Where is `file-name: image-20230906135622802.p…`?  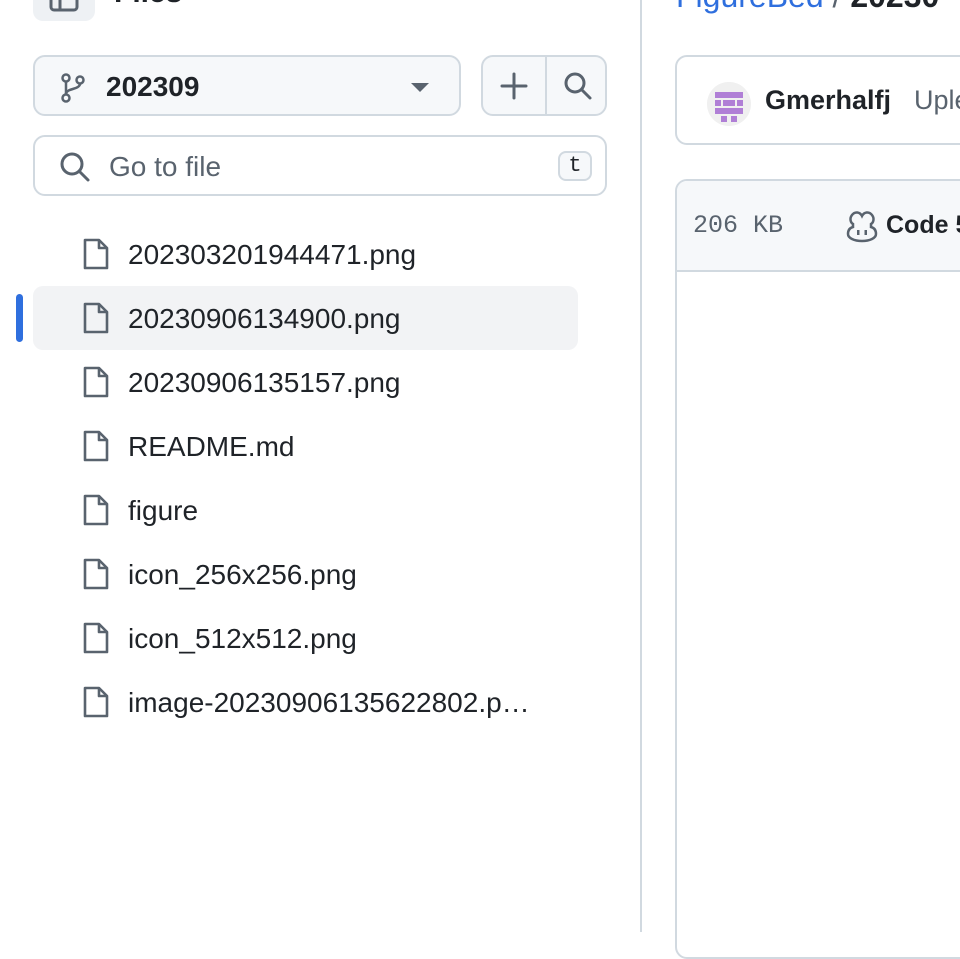 file-name: image-20230906135622802.p… is located at coordinates (329, 702).